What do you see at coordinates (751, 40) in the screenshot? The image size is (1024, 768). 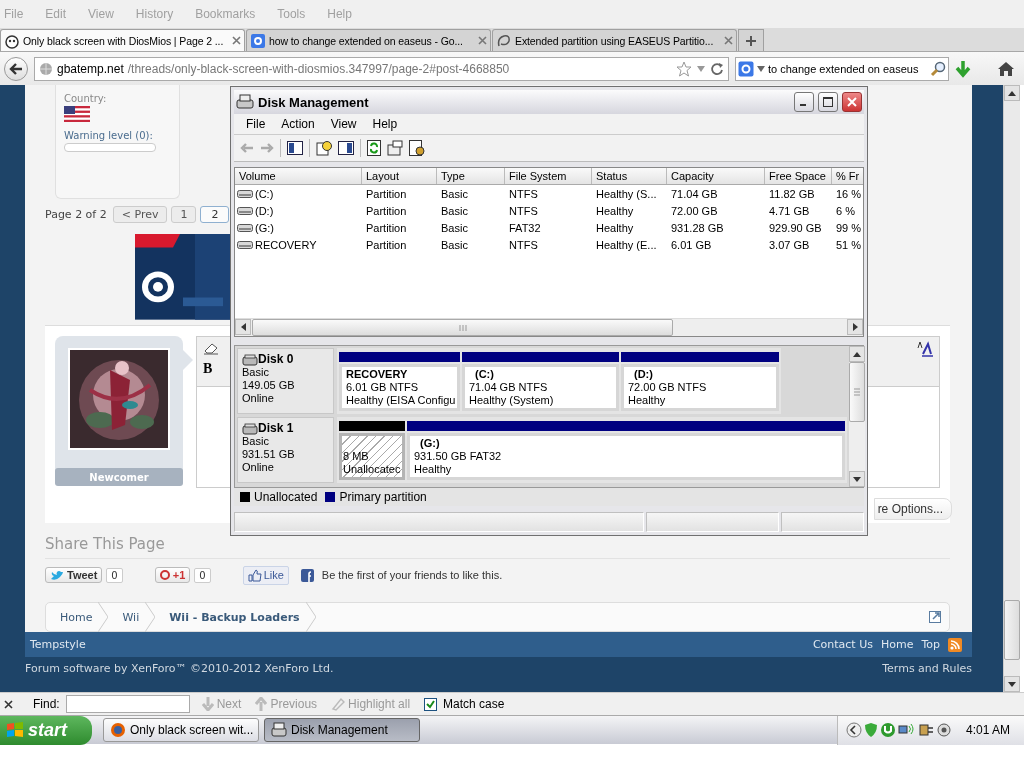 I see `new-tab-button` at bounding box center [751, 40].